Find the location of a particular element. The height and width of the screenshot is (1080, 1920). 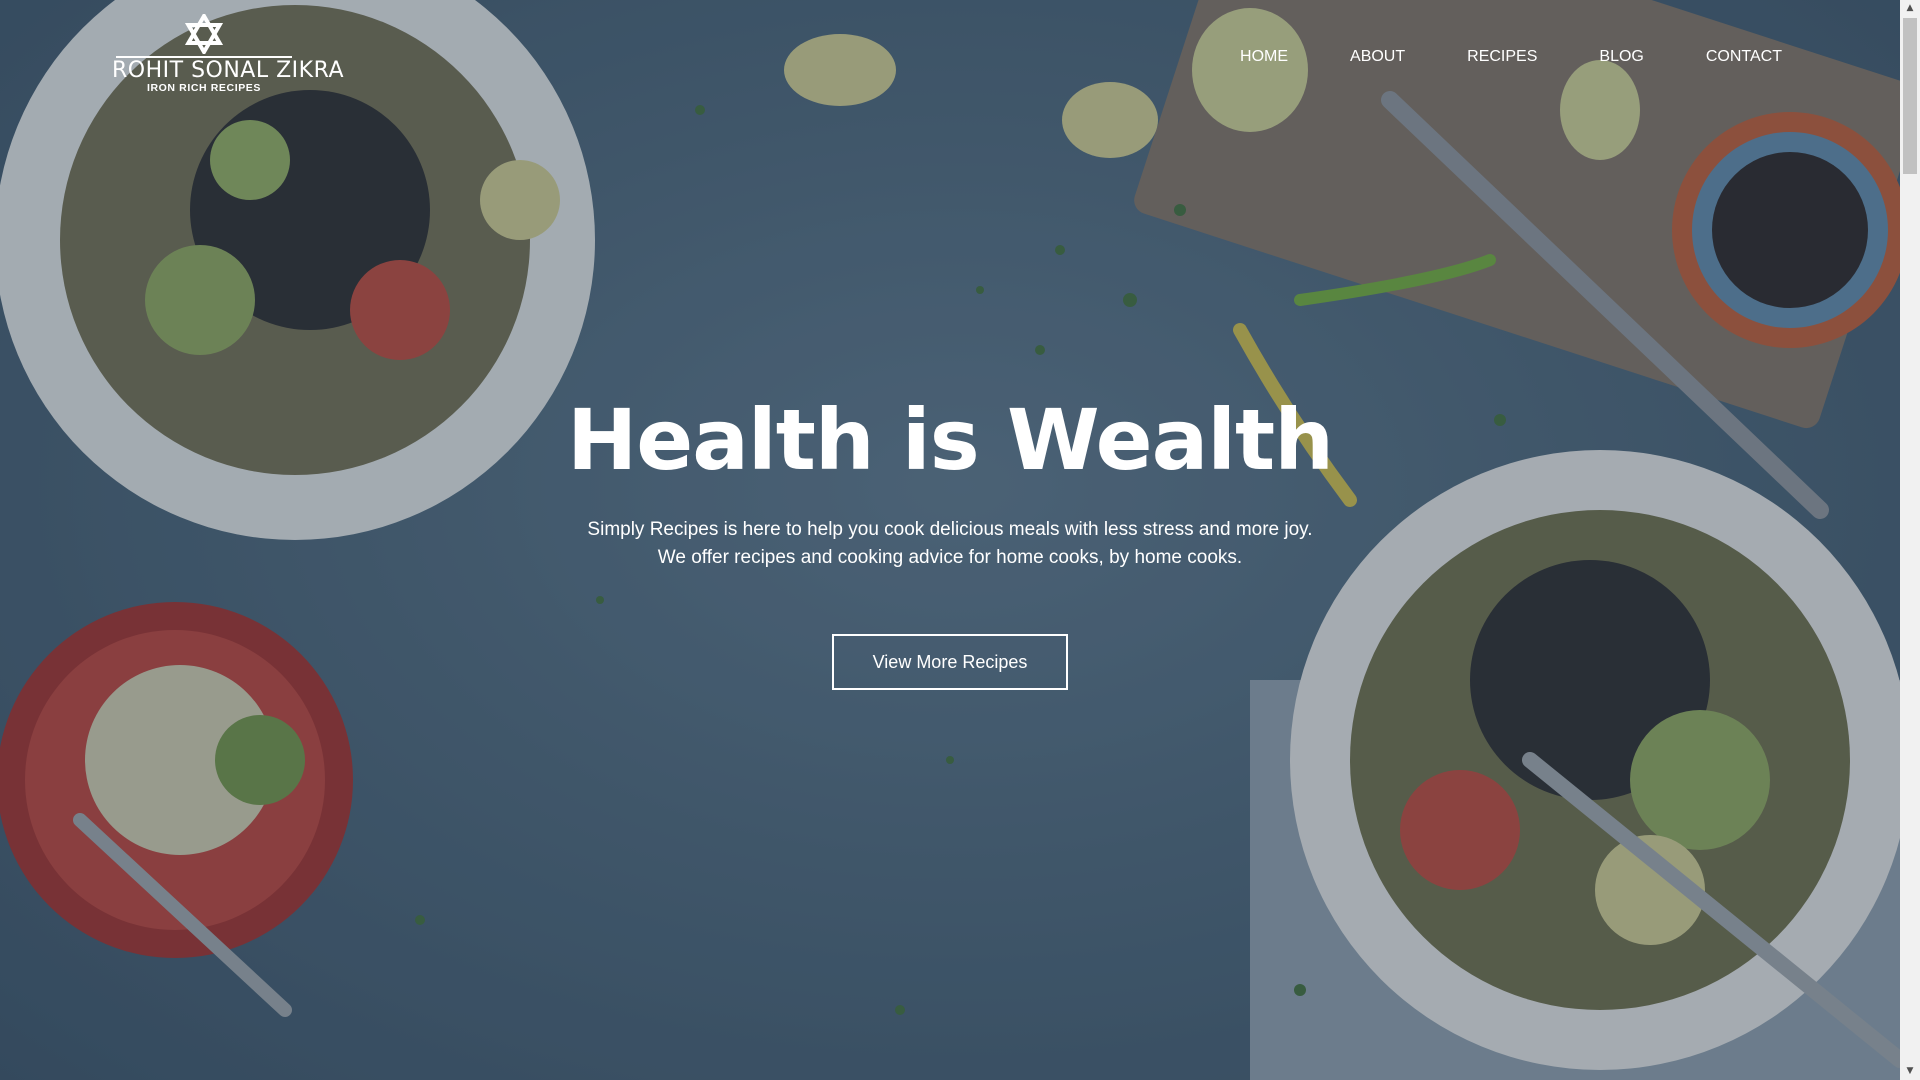

scrollbar: ▲ ▼ is located at coordinates (1910, 540).